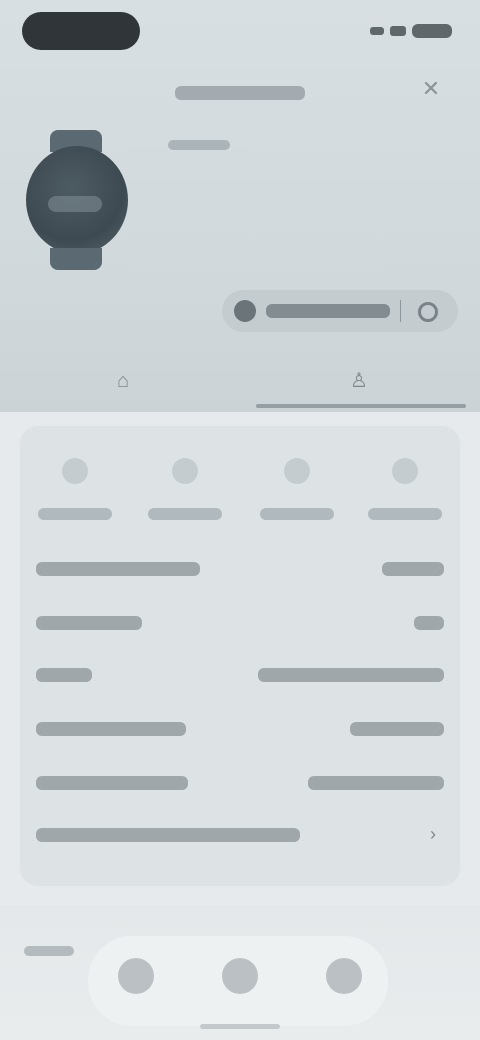 The height and width of the screenshot is (1040, 480). Describe the element at coordinates (433, 834) in the screenshot. I see `chevron-right-icon: ›` at that location.